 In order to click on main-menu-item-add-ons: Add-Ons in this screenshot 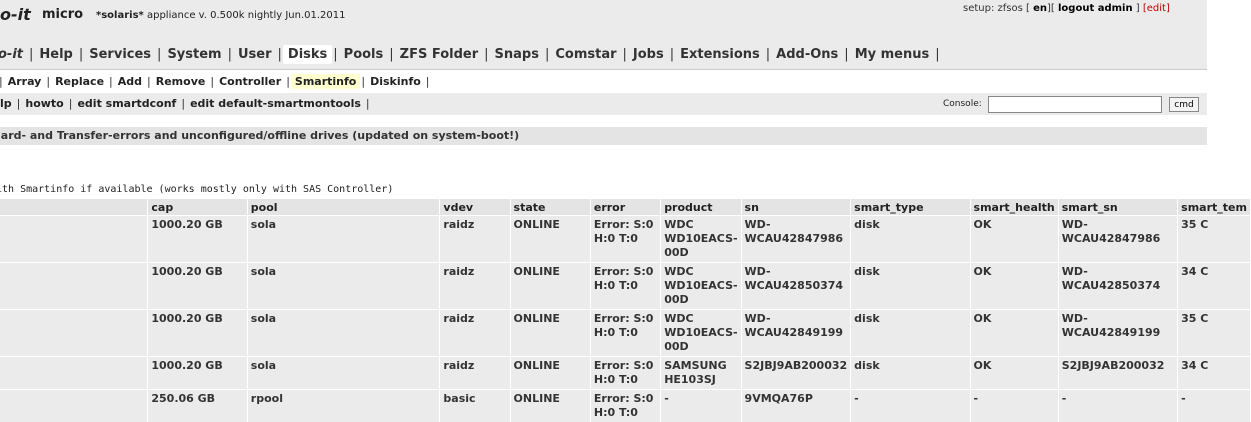, I will do `click(807, 54)`.